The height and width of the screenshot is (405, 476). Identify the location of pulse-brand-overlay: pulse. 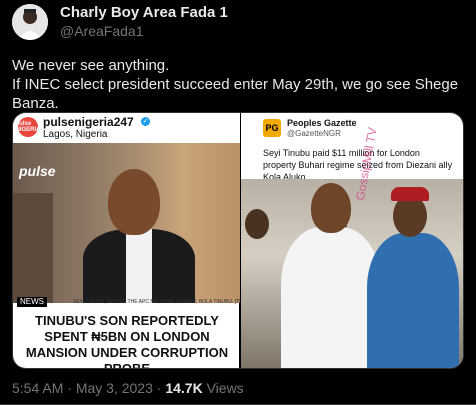
(37, 171).